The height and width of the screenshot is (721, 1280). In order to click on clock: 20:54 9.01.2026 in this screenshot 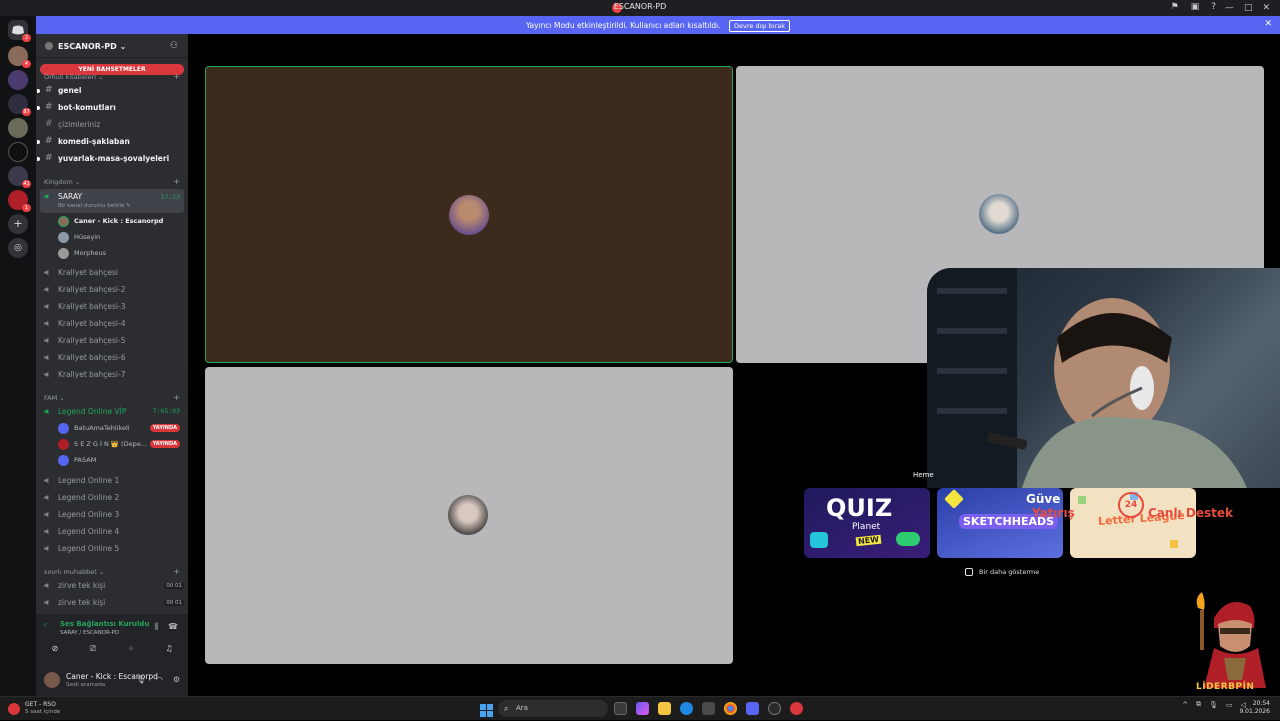, I will do `click(1254, 708)`.